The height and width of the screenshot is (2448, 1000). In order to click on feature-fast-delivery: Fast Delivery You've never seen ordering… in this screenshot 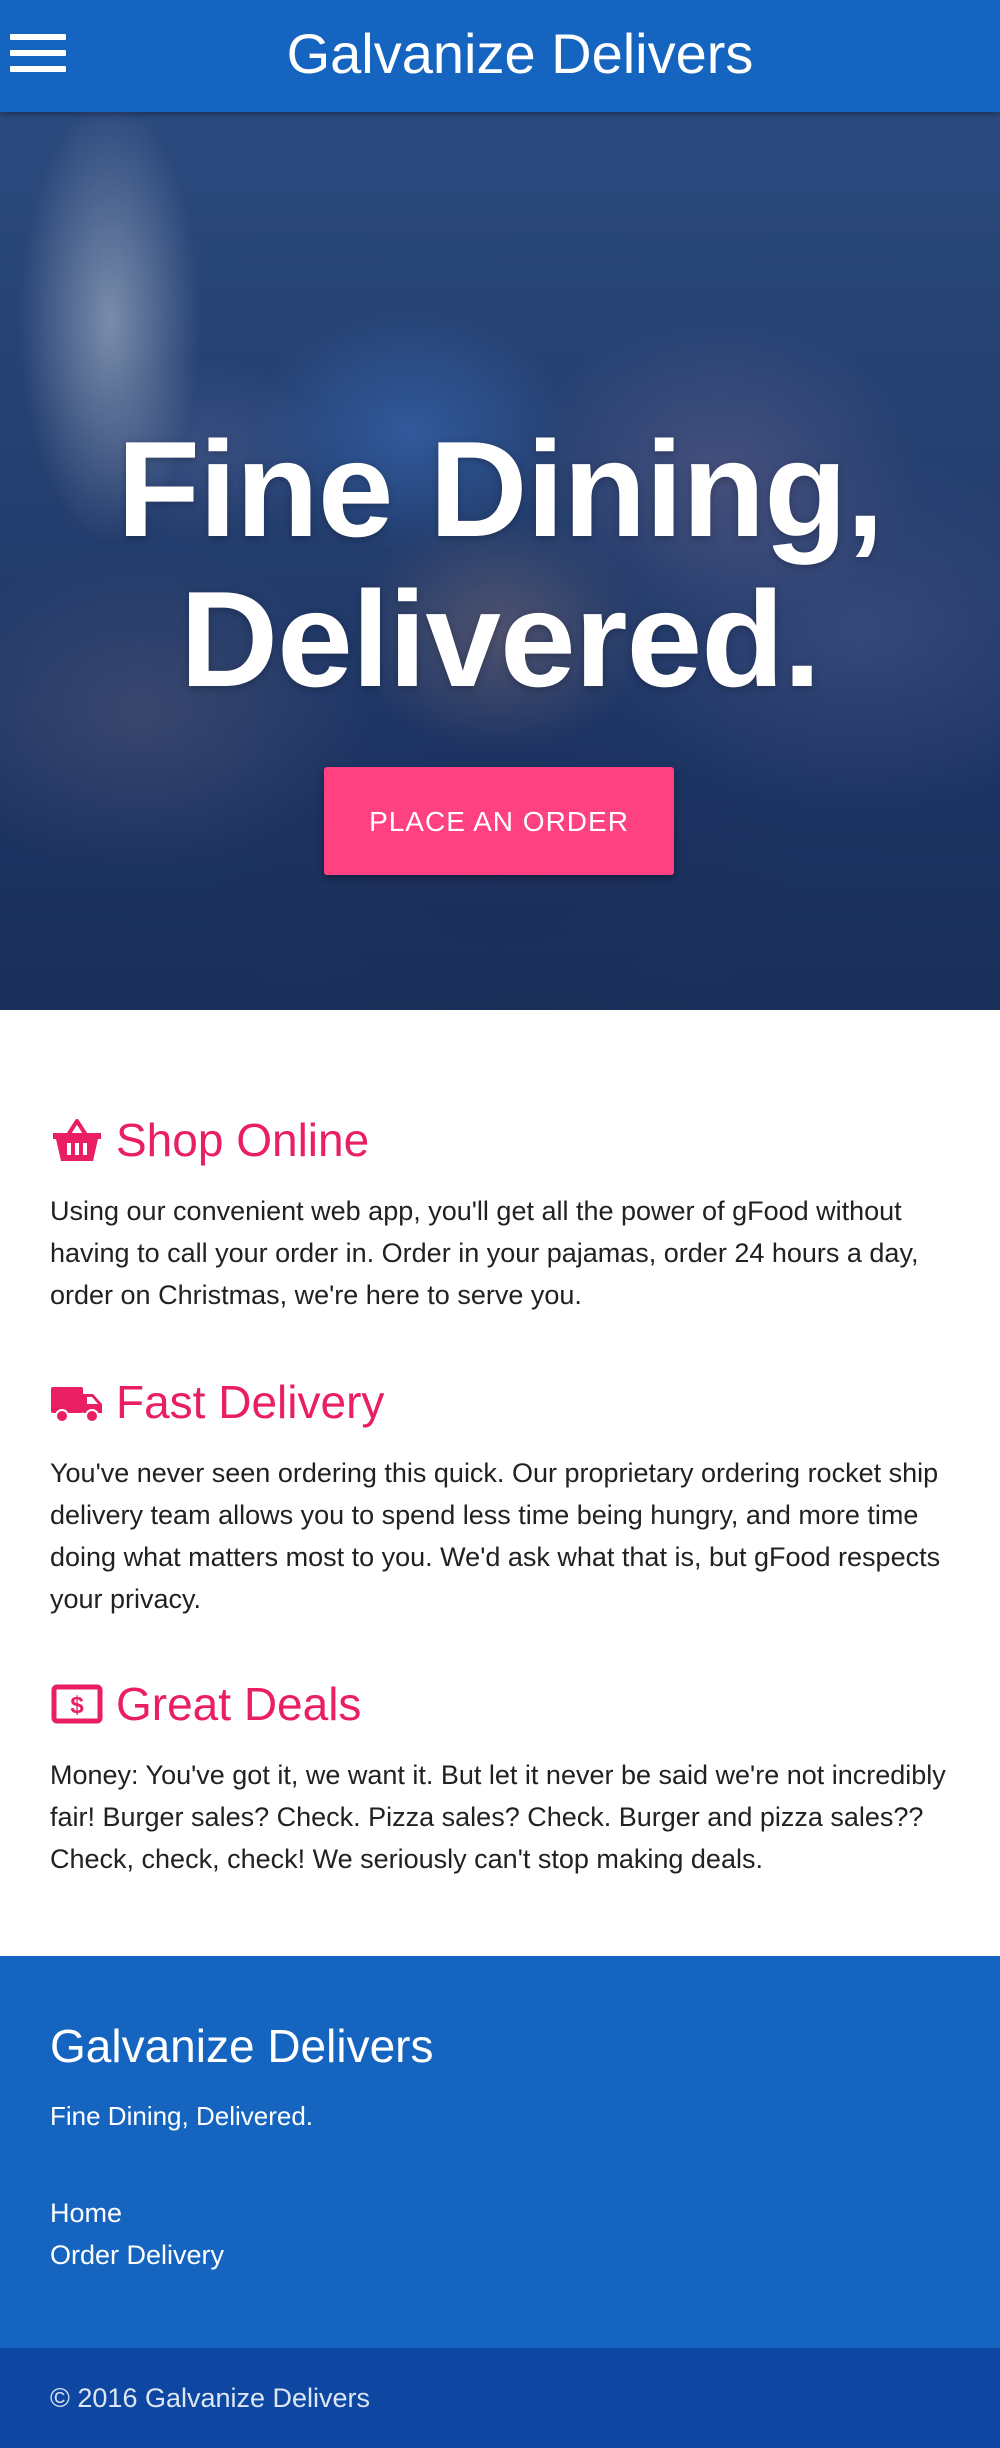, I will do `click(505, 1491)`.